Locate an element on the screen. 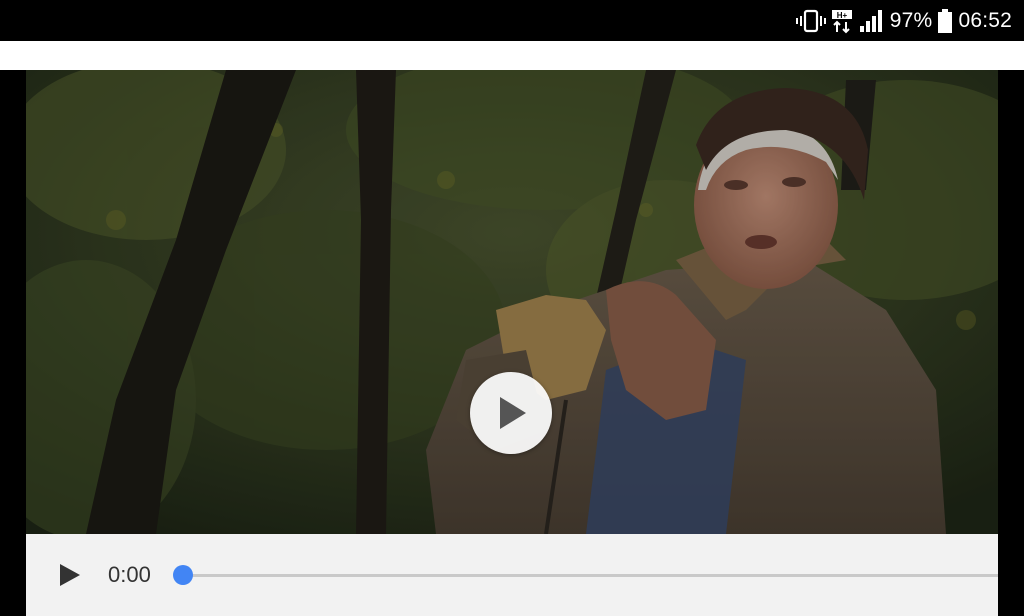 The width and height of the screenshot is (1024, 616). signal-icon is located at coordinates (871, 21).